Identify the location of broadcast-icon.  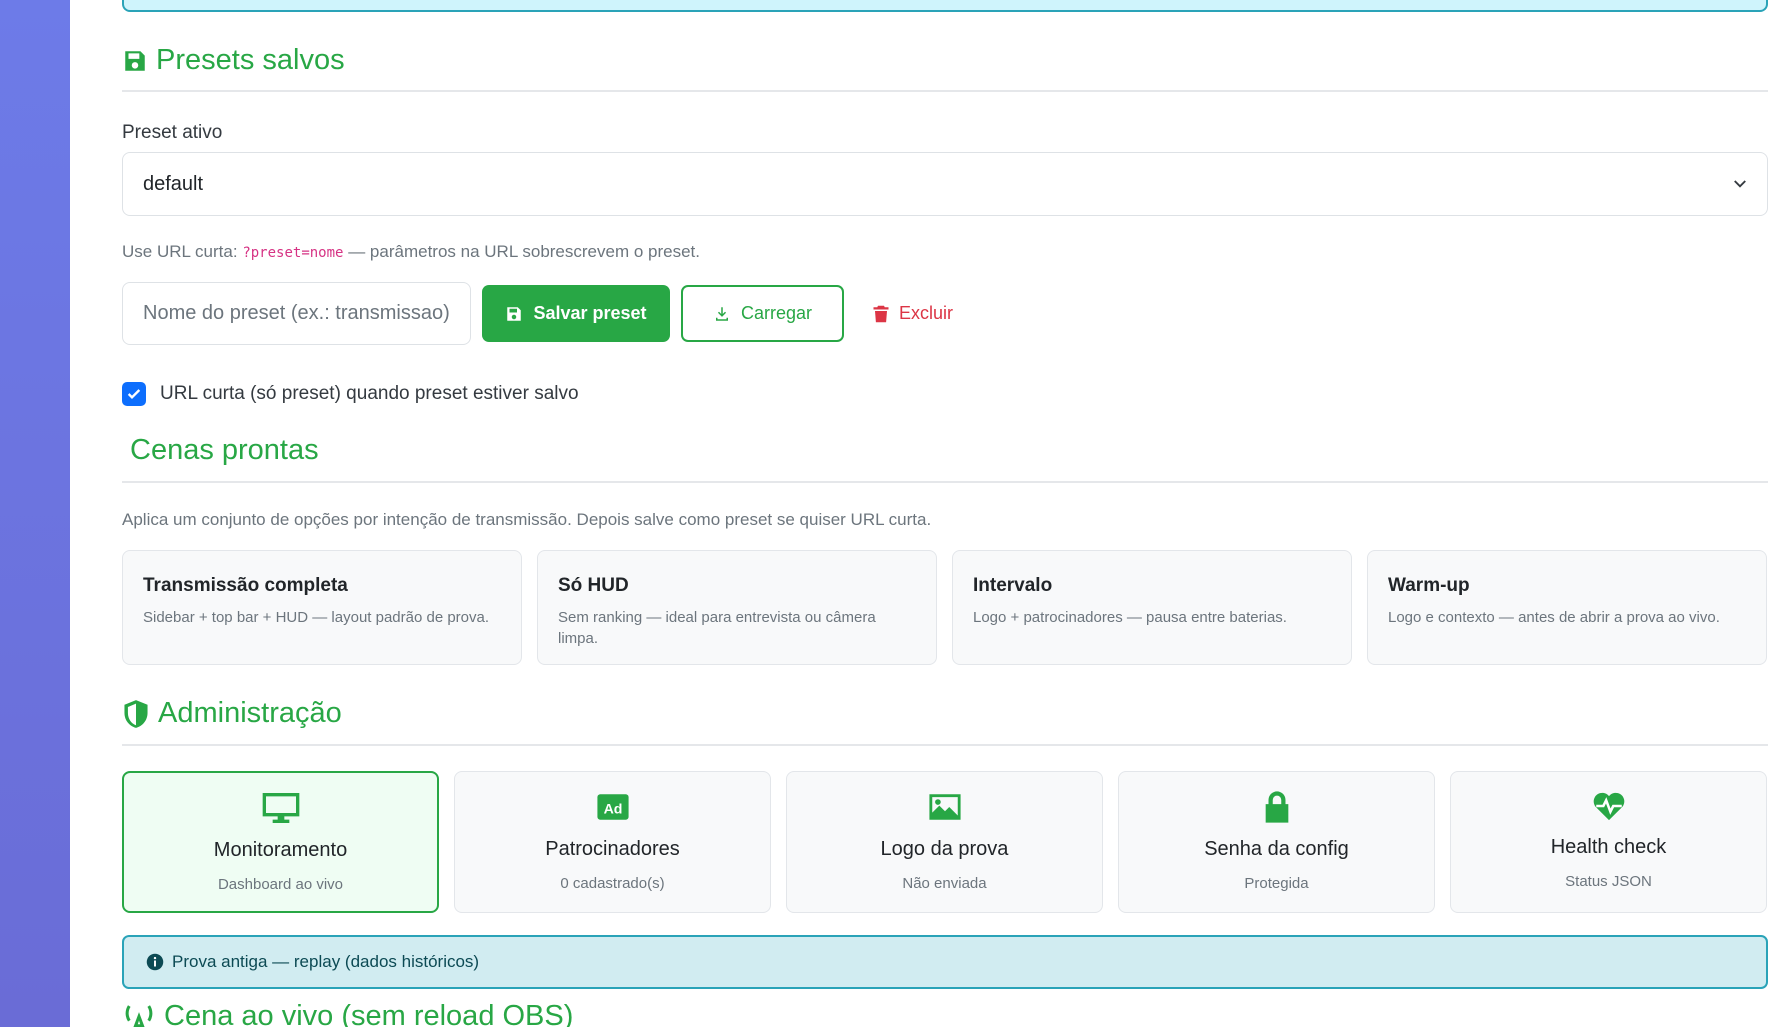
(139, 1015).